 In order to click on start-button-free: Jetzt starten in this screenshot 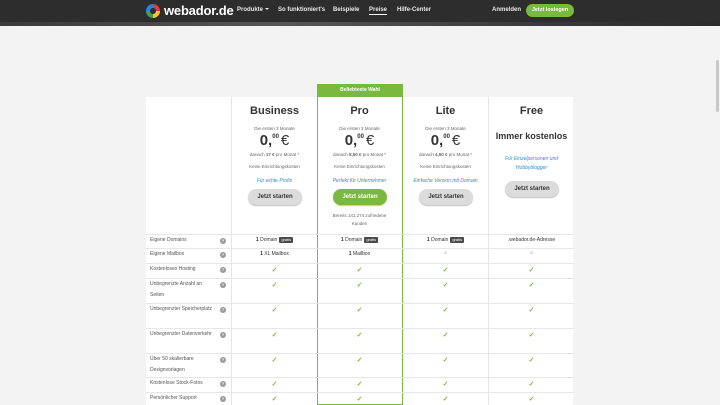, I will do `click(532, 189)`.